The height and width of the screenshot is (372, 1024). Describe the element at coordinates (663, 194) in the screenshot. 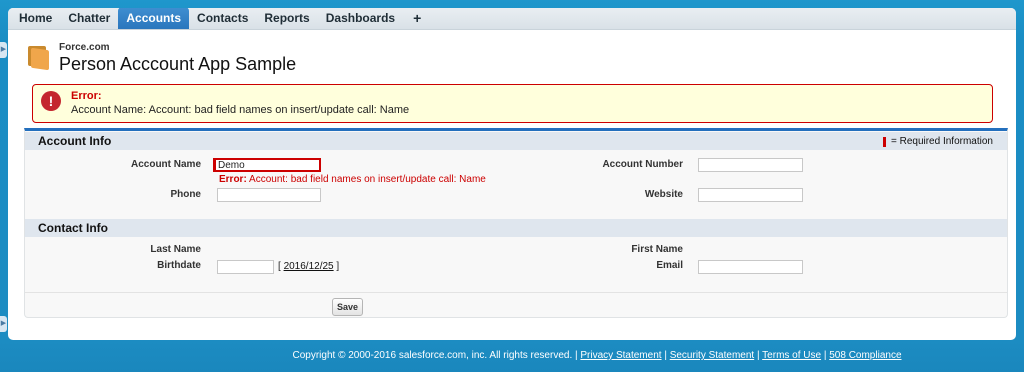

I see `website-label: Website` at that location.